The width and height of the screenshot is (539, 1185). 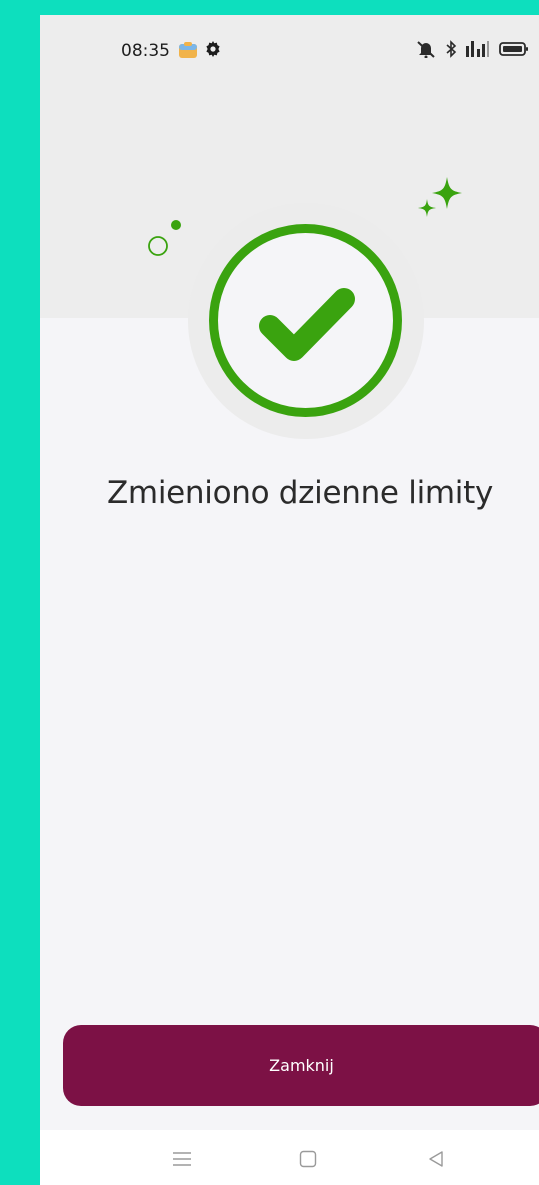 I want to click on status-icons, so click(x=472, y=49).